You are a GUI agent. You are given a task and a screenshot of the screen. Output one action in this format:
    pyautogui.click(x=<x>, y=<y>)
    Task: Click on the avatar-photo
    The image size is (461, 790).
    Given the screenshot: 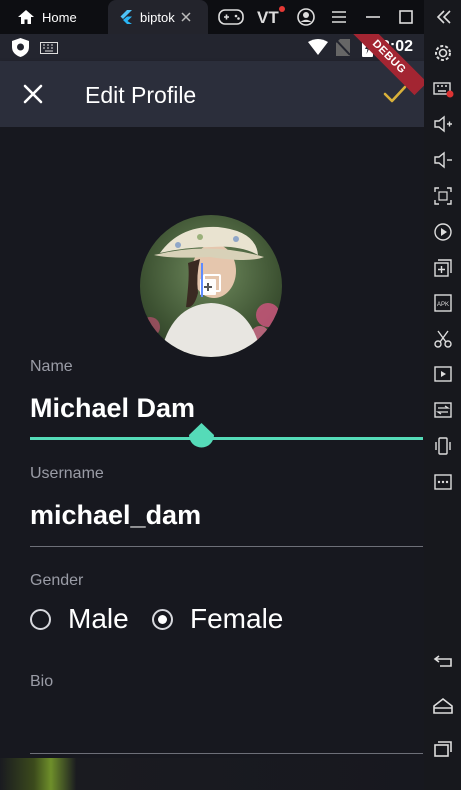 What is the action you would take?
    pyautogui.click(x=211, y=286)
    